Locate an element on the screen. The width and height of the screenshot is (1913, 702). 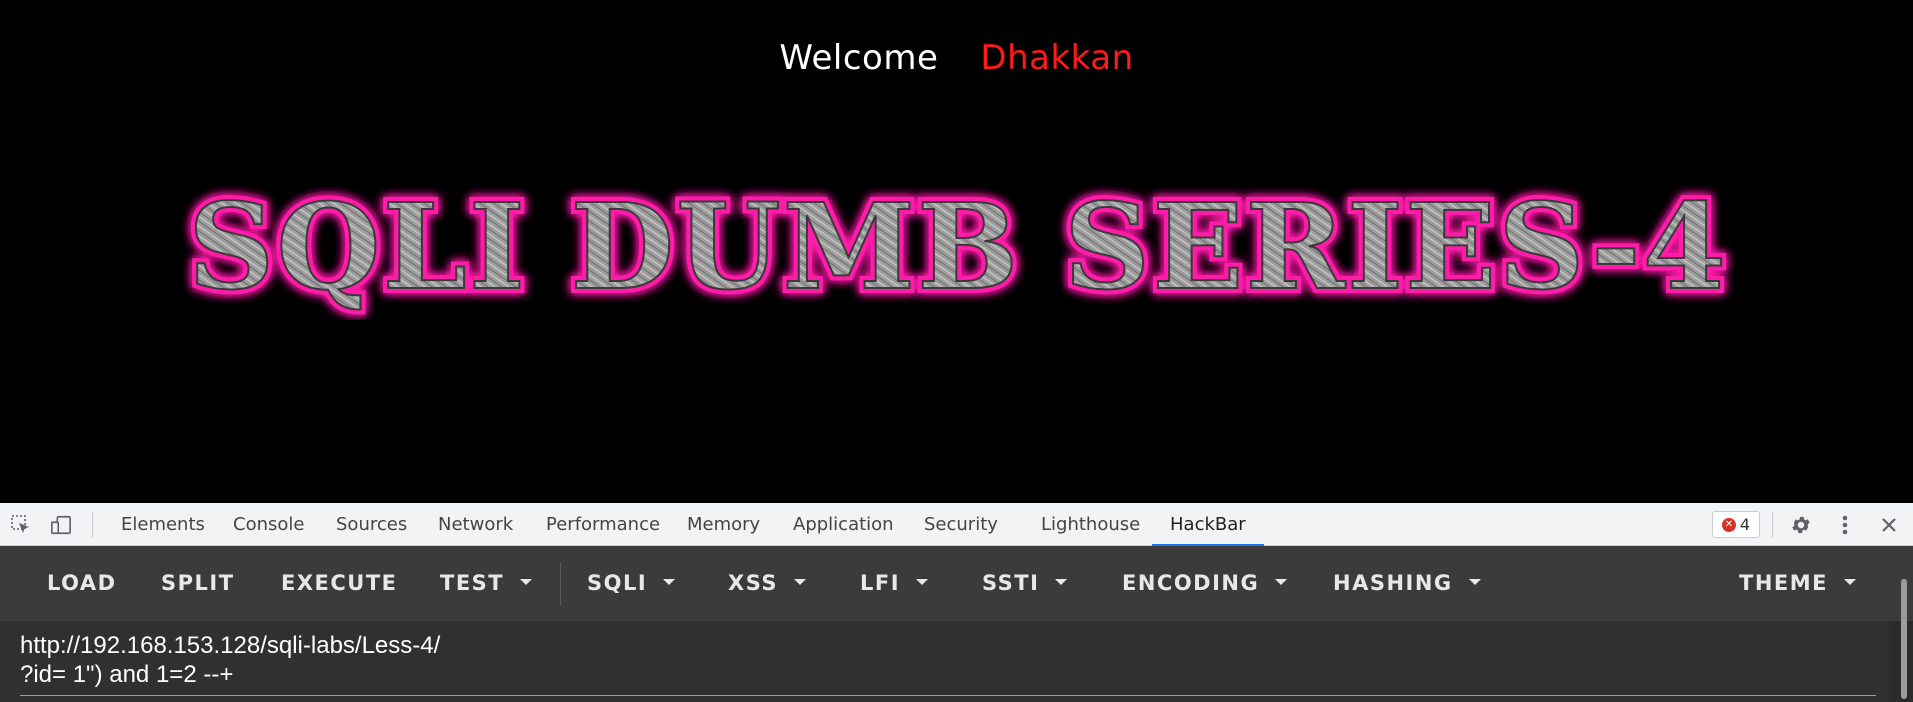
sqli-dropdown-label: SQLI is located at coordinates (617, 583).